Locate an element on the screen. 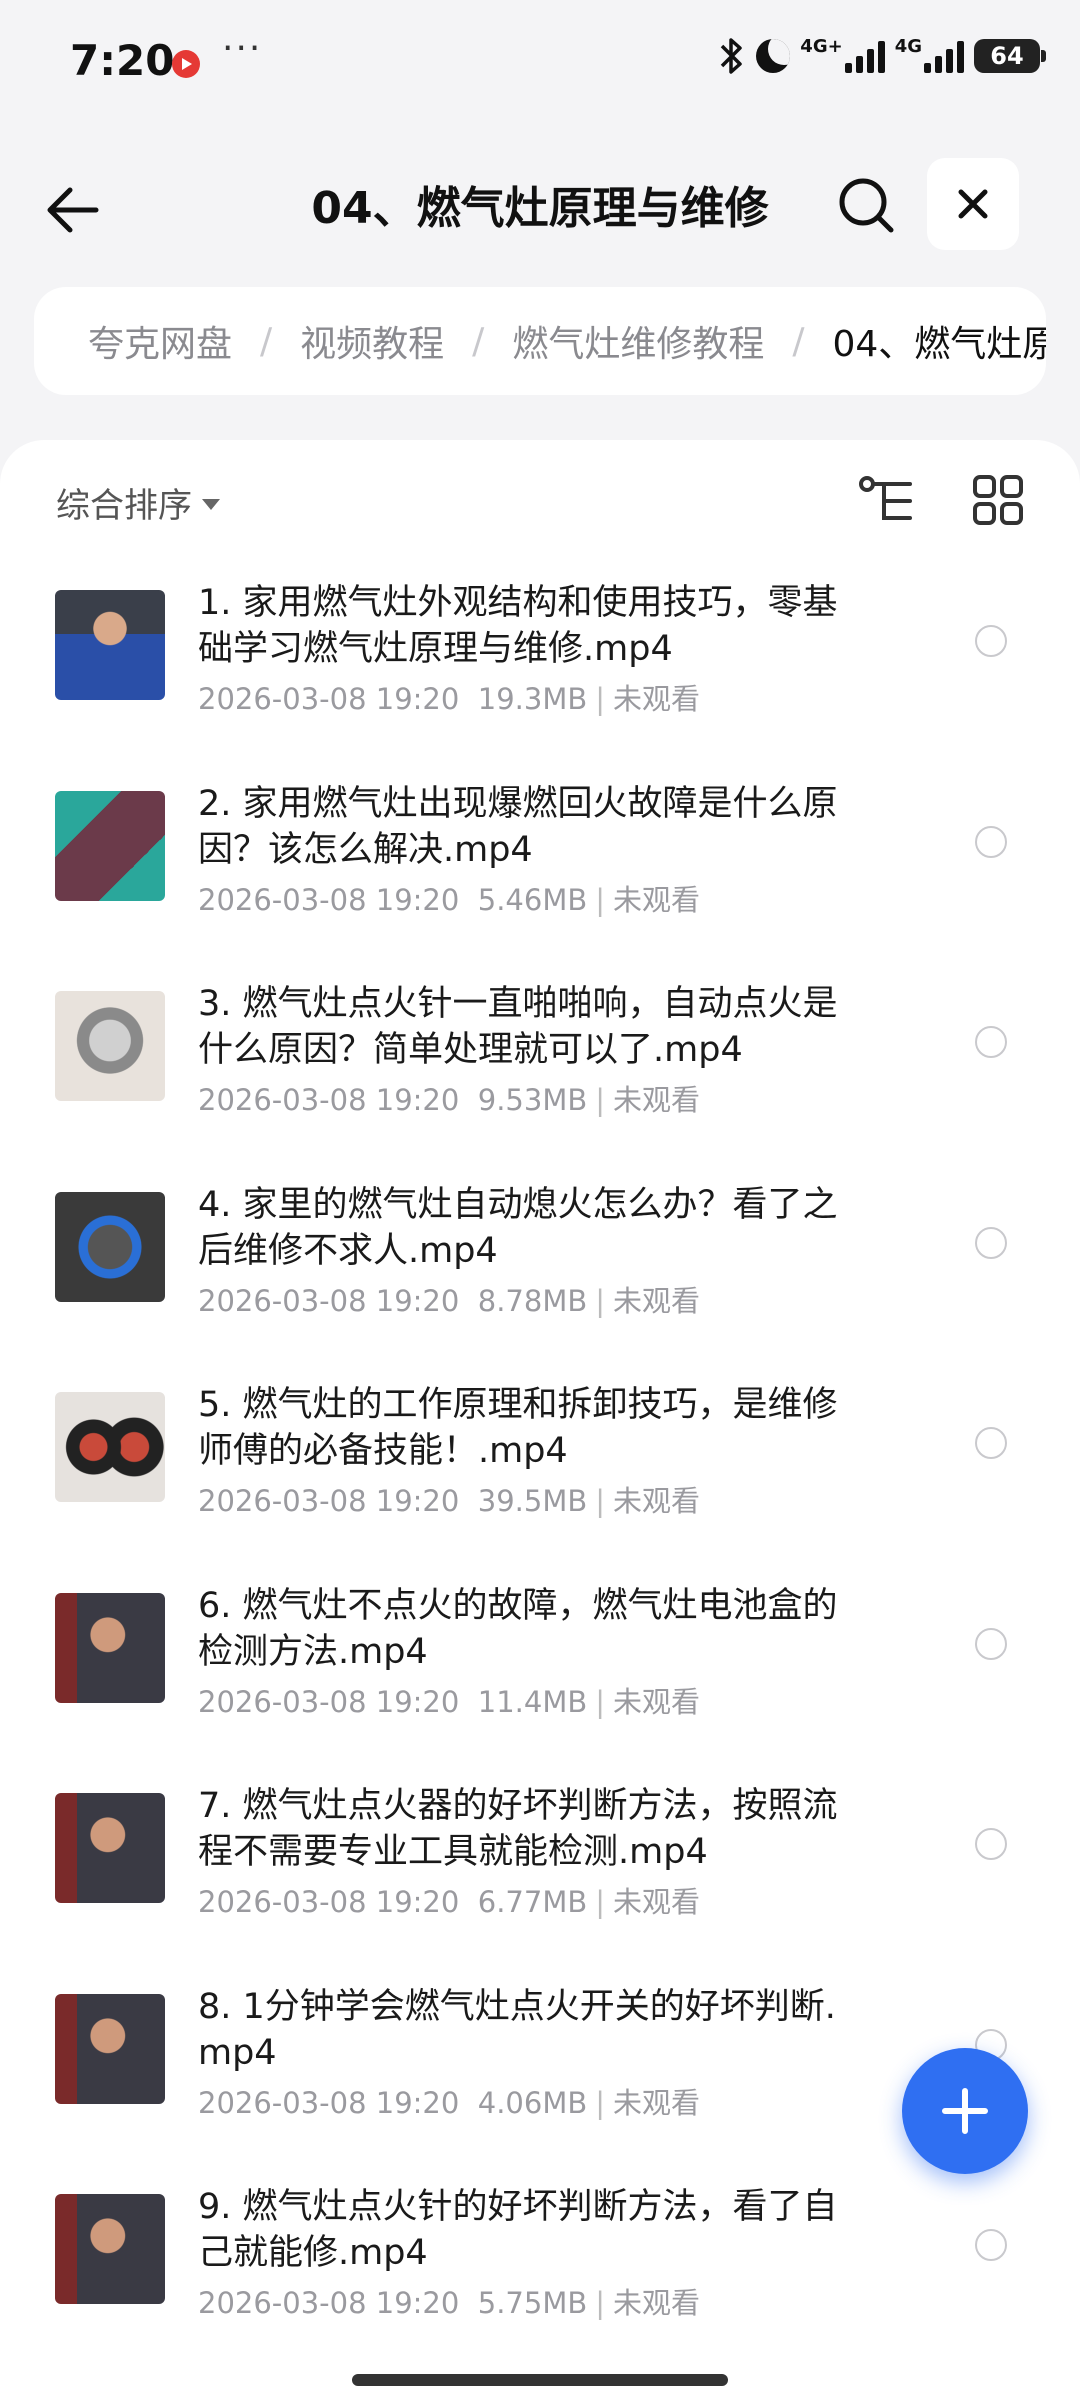 The height and width of the screenshot is (2400, 1080). do-not-disturb-icon is located at coordinates (773, 56).